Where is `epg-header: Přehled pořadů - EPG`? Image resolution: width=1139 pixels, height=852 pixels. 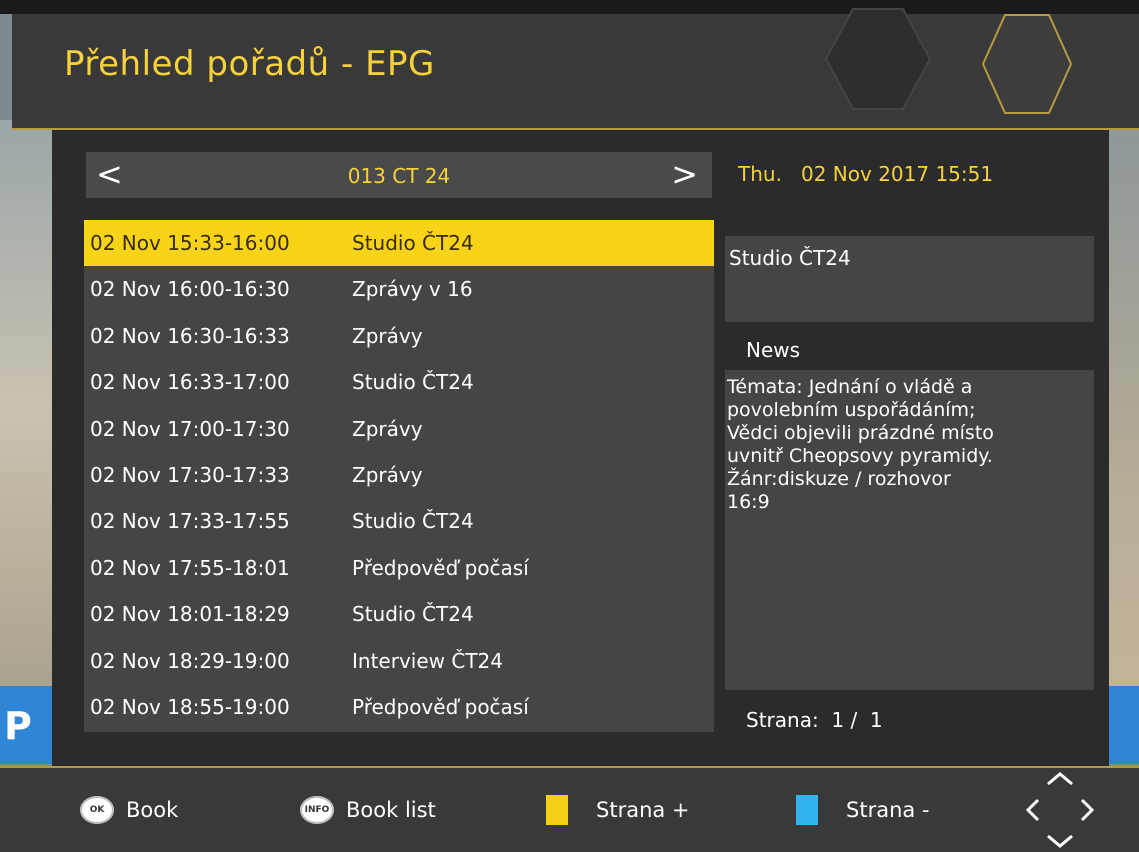 epg-header: Přehled pořadů - EPG is located at coordinates (575, 69).